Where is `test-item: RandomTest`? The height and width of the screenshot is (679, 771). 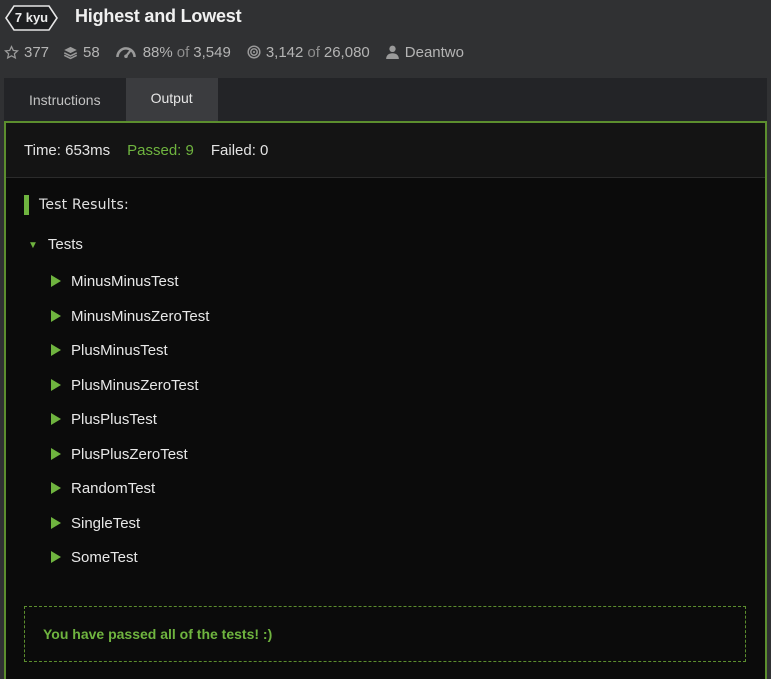
test-item: RandomTest is located at coordinates (103, 488).